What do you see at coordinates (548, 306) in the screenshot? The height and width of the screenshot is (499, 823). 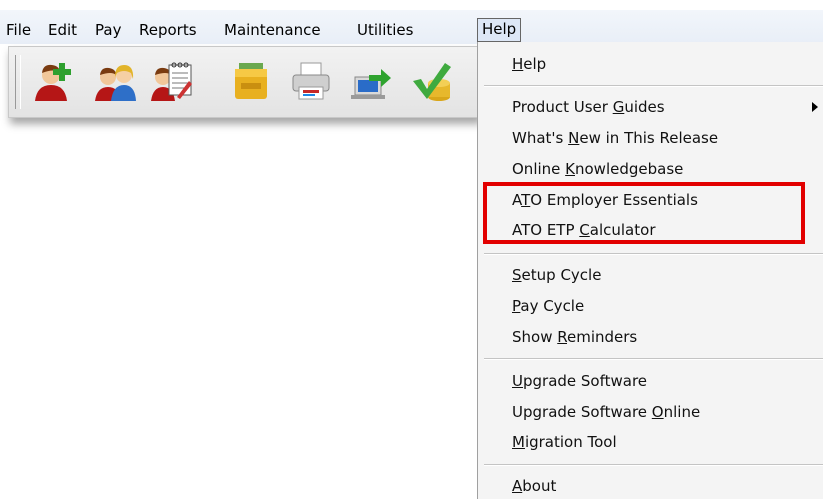 I see `menu-item-pay-cycle: Pay Cycle` at bounding box center [548, 306].